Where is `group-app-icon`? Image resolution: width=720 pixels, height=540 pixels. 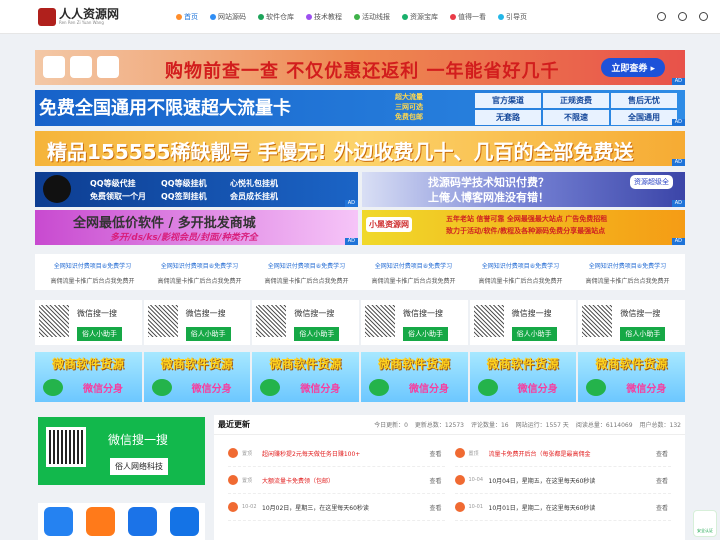 group-app-icon is located at coordinates (101, 521).